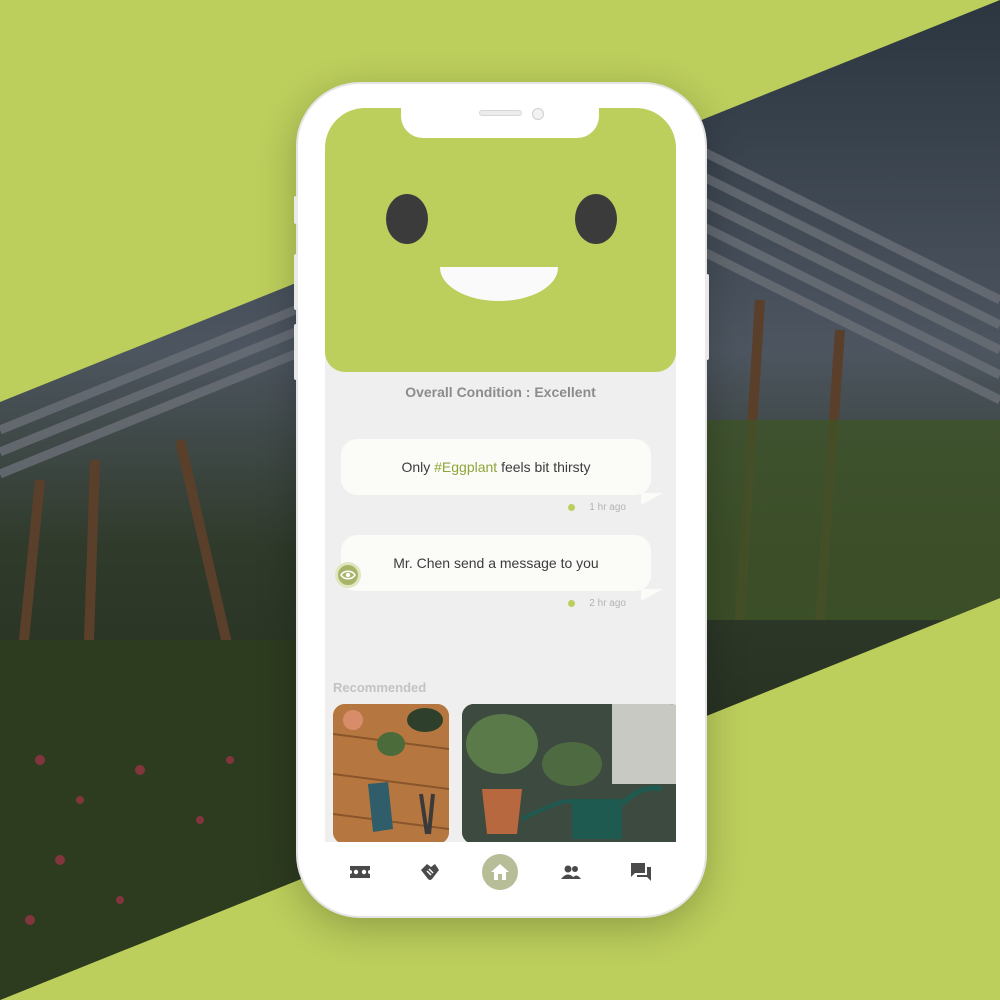 The height and width of the screenshot is (1000, 1000). I want to click on message-meta: 1 hr ago, so click(597, 507).